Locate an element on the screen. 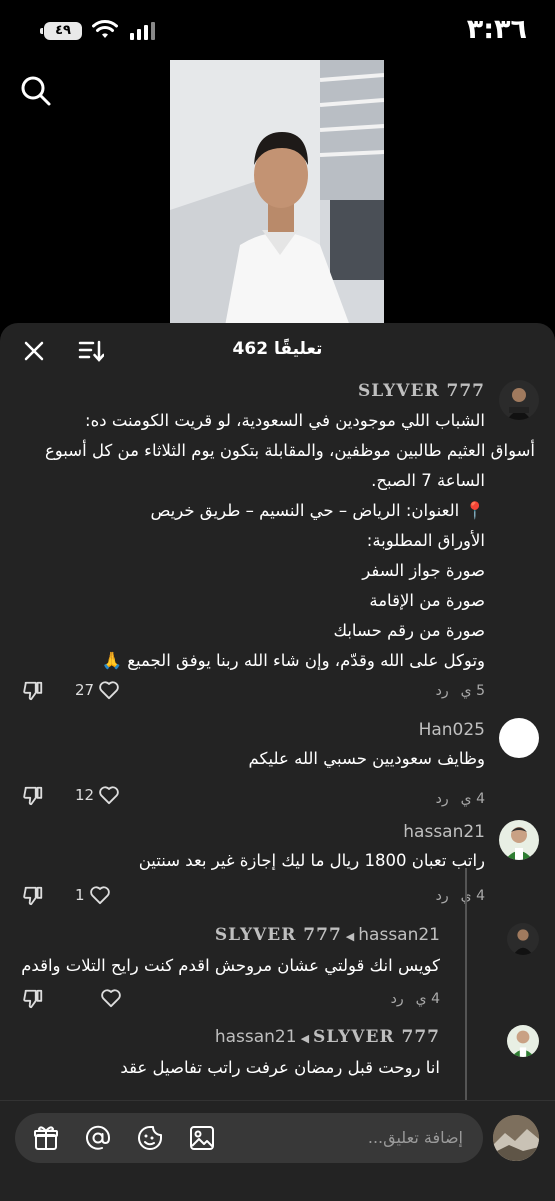  battery-icon: ٤٩ is located at coordinates (61, 31).